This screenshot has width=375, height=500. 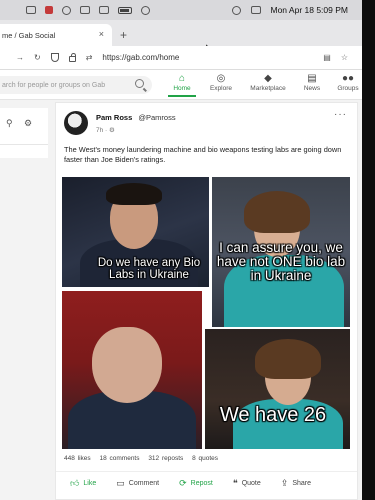 What do you see at coordinates (127, 365) in the screenshot?
I see `putin-face` at bounding box center [127, 365].